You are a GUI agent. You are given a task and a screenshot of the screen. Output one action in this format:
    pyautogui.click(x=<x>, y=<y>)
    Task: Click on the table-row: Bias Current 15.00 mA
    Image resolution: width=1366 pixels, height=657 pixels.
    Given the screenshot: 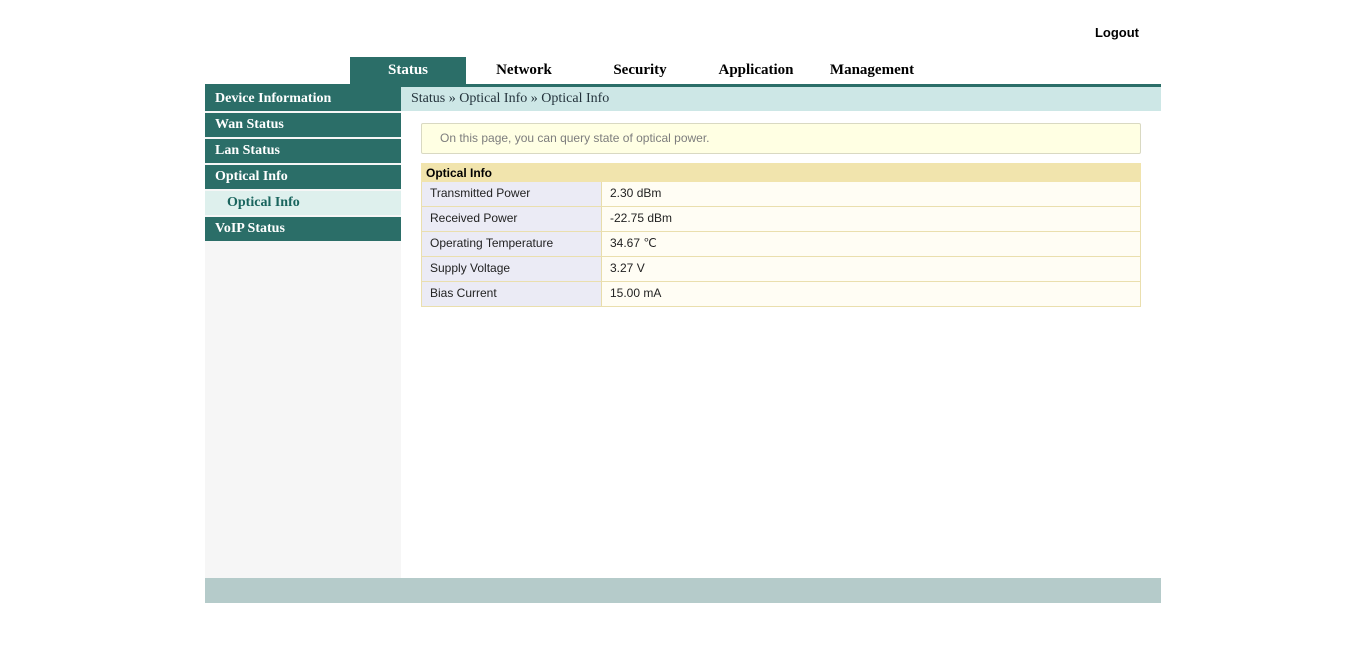 What is the action you would take?
    pyautogui.click(x=781, y=294)
    